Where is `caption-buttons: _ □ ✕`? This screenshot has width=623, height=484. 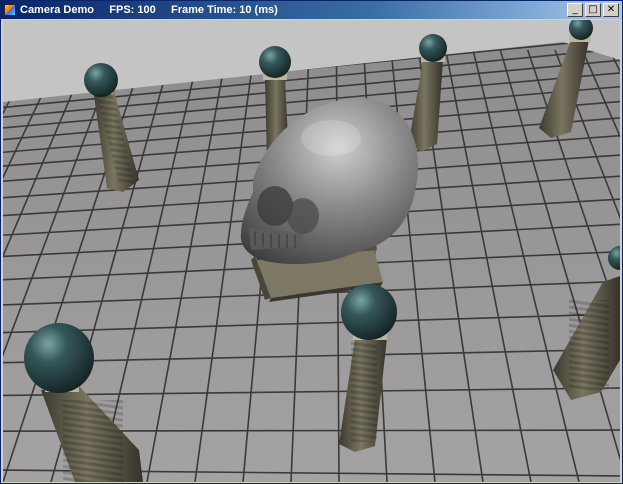 caption-buttons: _ □ ✕ is located at coordinates (593, 10).